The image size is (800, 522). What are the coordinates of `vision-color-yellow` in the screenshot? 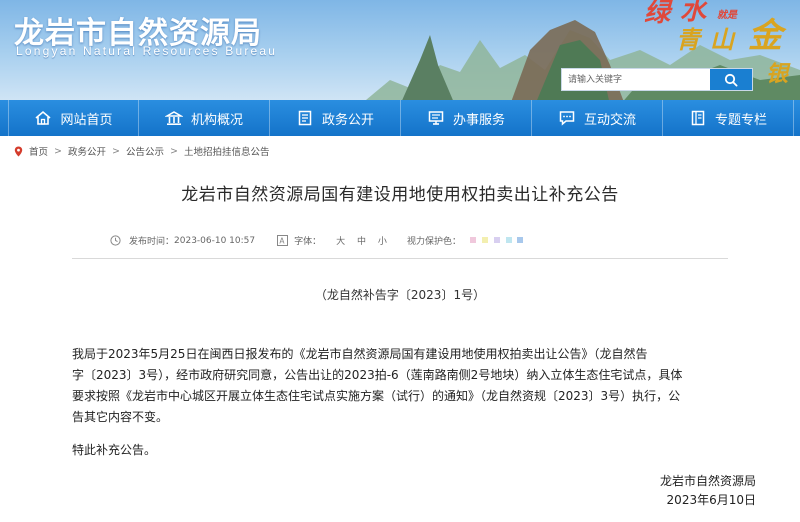 It's located at (484, 239).